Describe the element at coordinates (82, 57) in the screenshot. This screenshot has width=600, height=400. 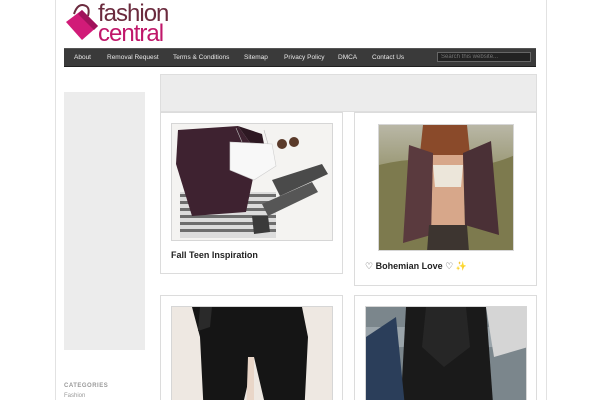
I see `nav-about: About` at that location.